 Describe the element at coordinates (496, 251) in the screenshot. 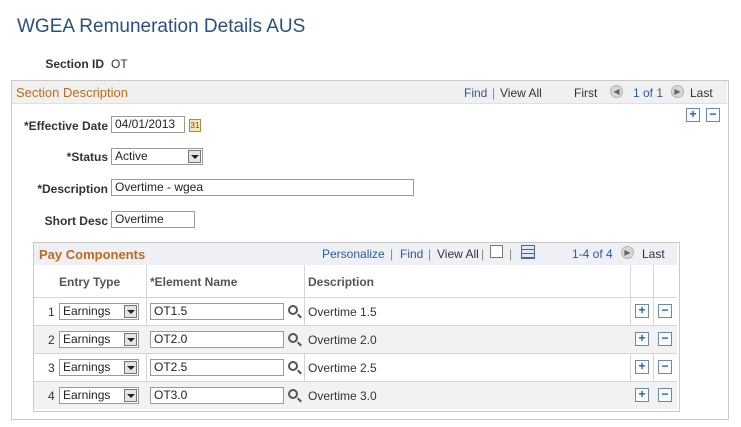

I see `zoom-icon` at that location.